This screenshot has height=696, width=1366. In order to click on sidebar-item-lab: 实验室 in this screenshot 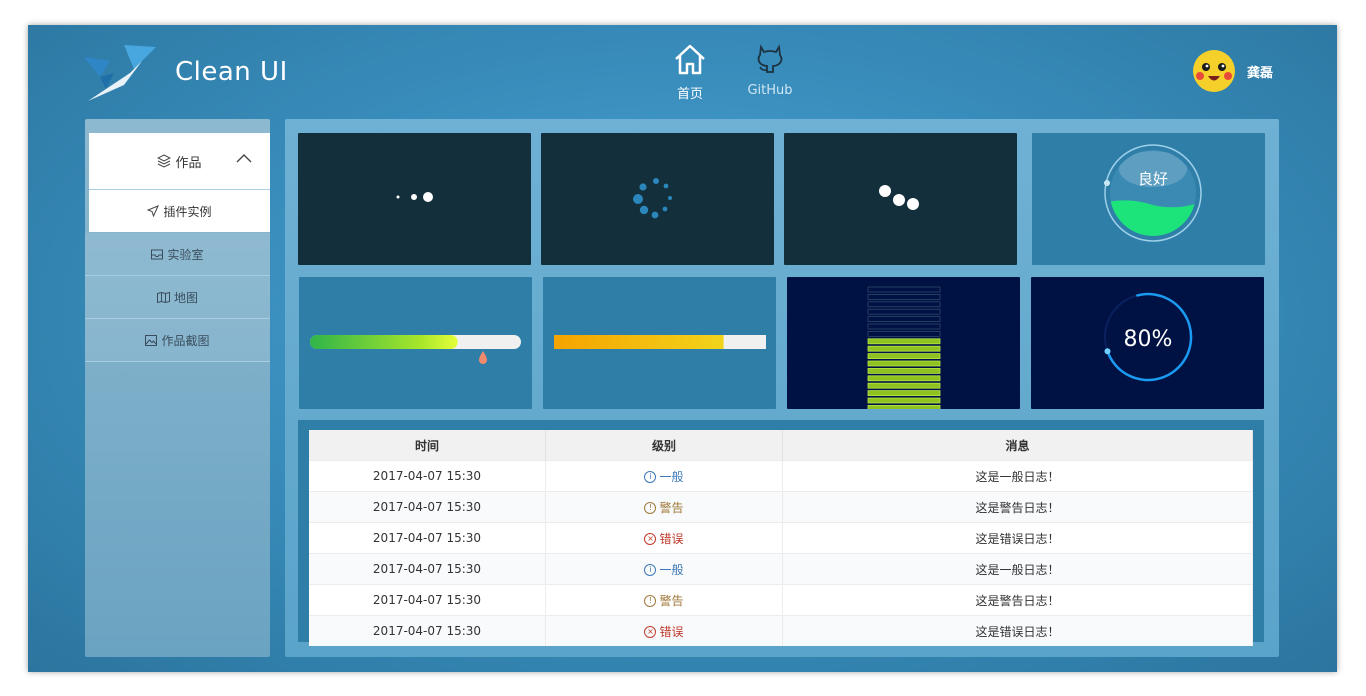, I will do `click(177, 254)`.